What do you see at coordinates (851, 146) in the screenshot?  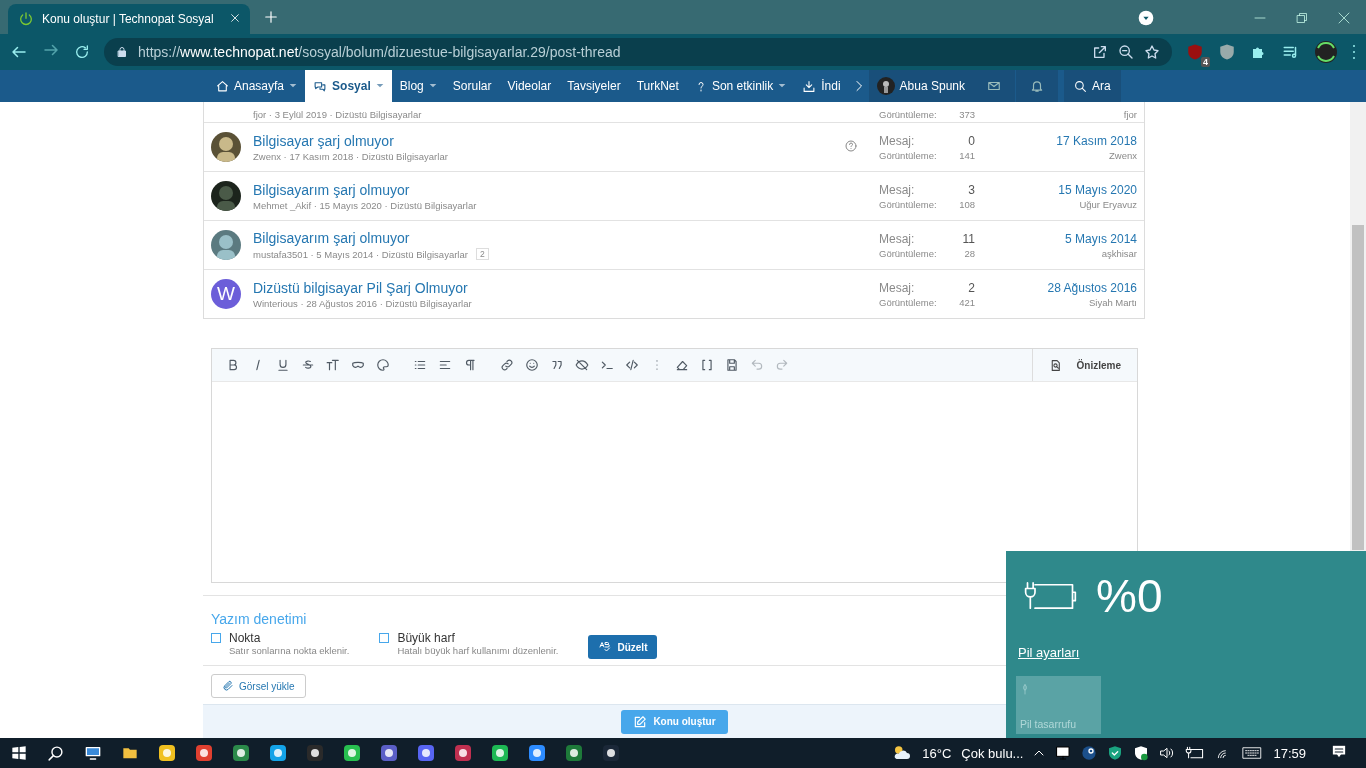 I see `question-icon` at bounding box center [851, 146].